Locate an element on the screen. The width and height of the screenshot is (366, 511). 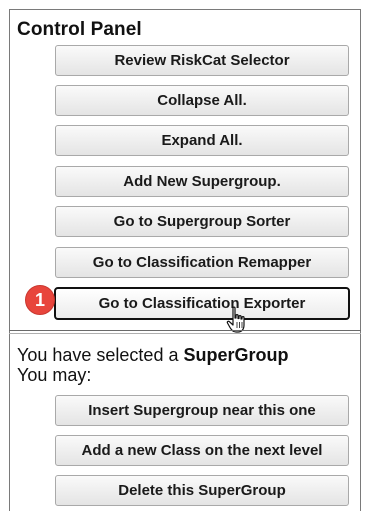
may-label: You may: is located at coordinates (54, 375).